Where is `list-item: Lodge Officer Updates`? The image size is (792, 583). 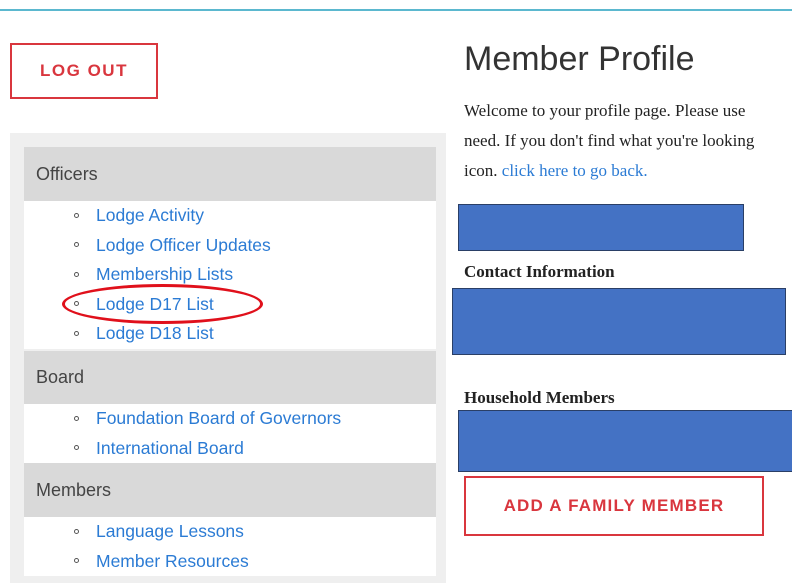
list-item: Lodge Officer Updates is located at coordinates (230, 246).